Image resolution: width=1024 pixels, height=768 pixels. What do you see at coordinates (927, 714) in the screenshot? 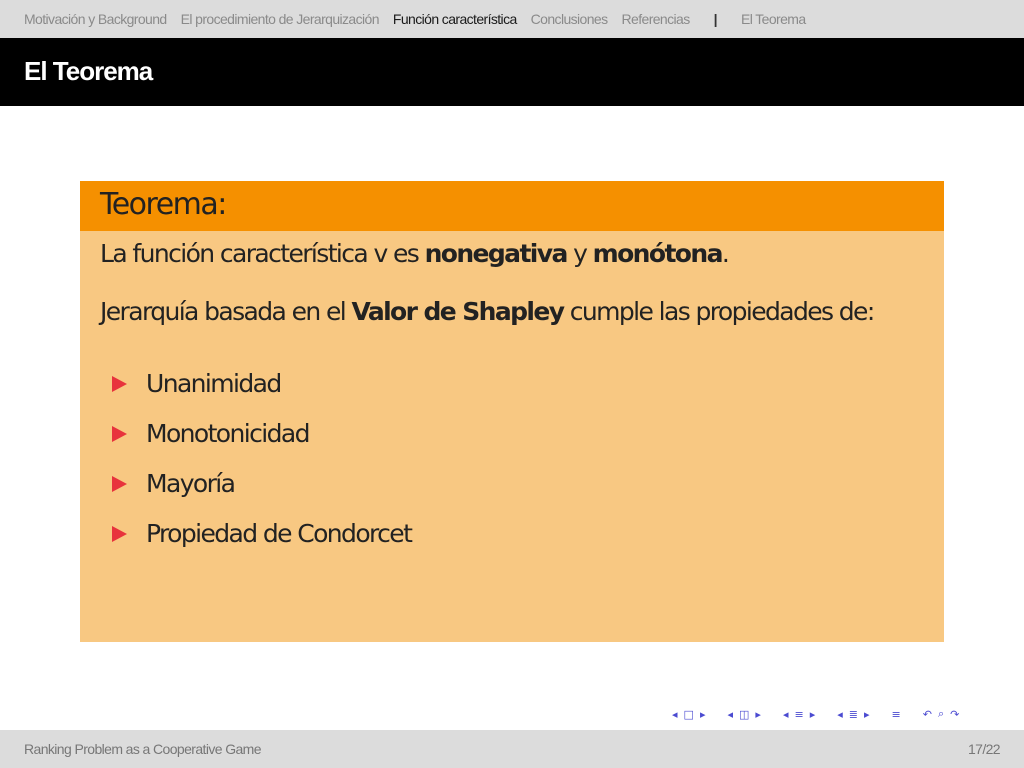
I see `back-icon: ↶` at bounding box center [927, 714].